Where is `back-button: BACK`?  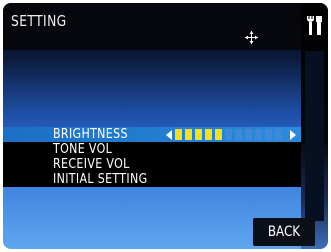
back-button: BACK is located at coordinates (284, 232).